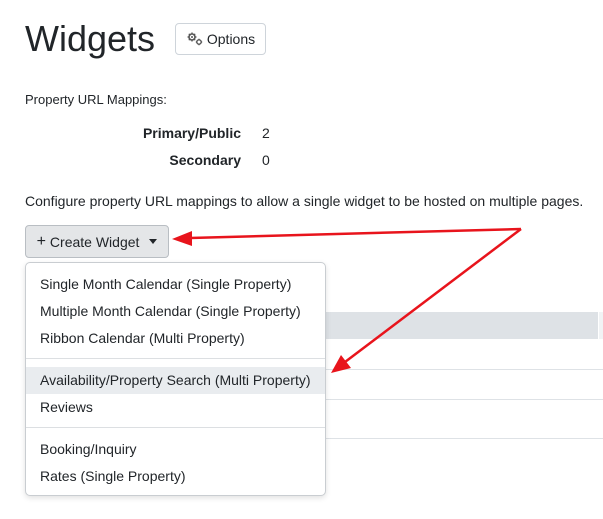 The height and width of the screenshot is (519, 603). Describe the element at coordinates (449, 325) in the screenshot. I see `table-header` at that location.